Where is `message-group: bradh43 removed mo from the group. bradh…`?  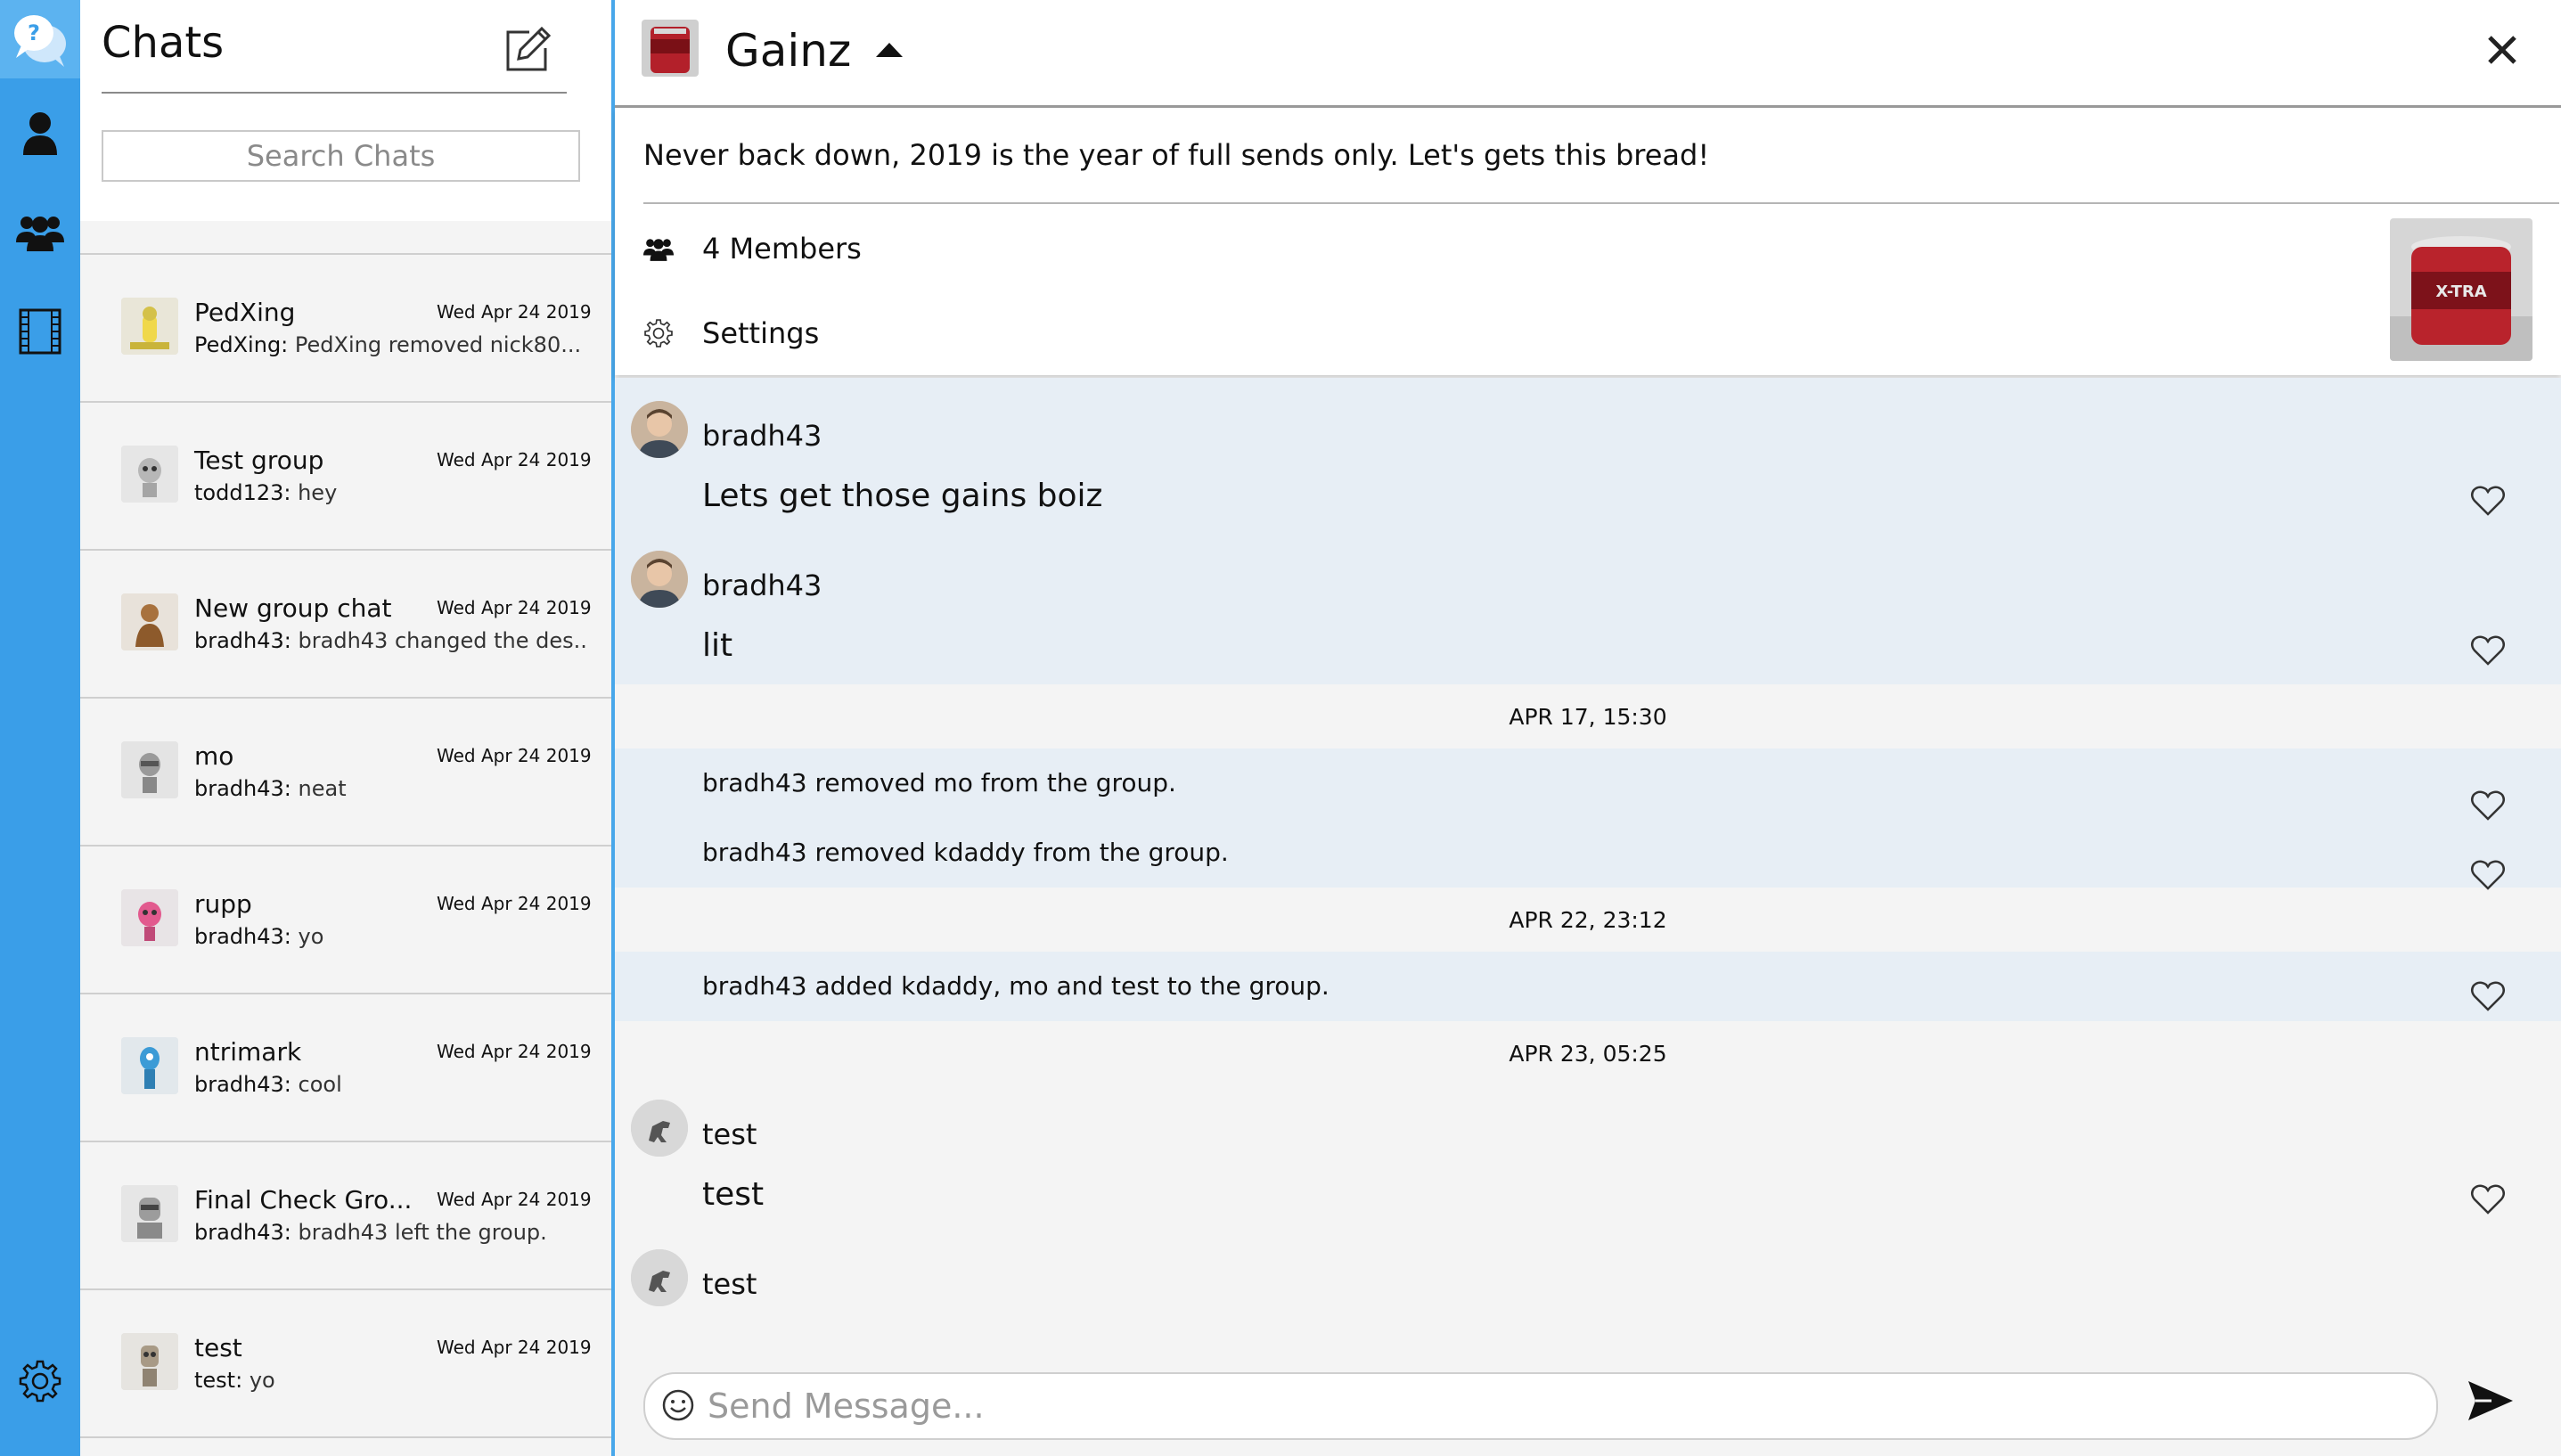
message-group: bradh43 removed mo from the group. bradh… is located at coordinates (1588, 820).